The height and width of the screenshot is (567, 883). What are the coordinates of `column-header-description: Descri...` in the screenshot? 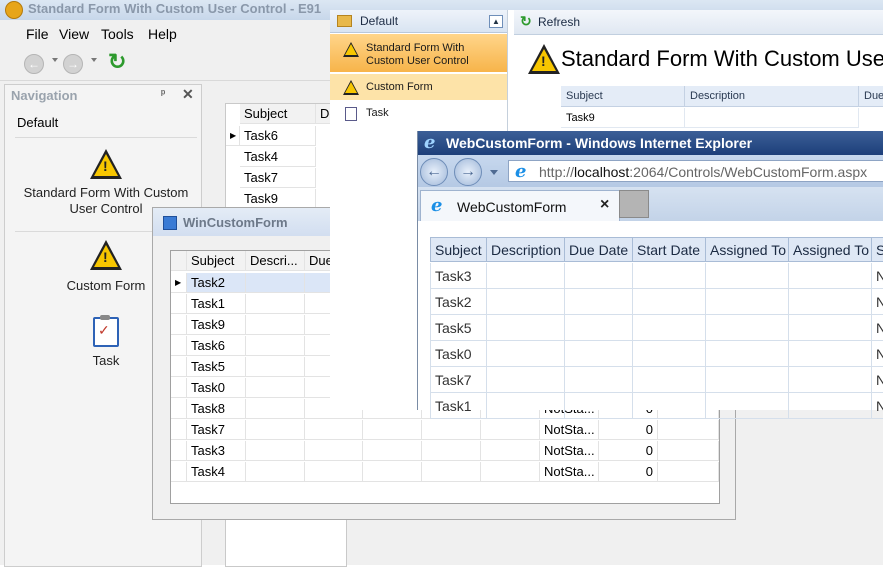 It's located at (275, 261).